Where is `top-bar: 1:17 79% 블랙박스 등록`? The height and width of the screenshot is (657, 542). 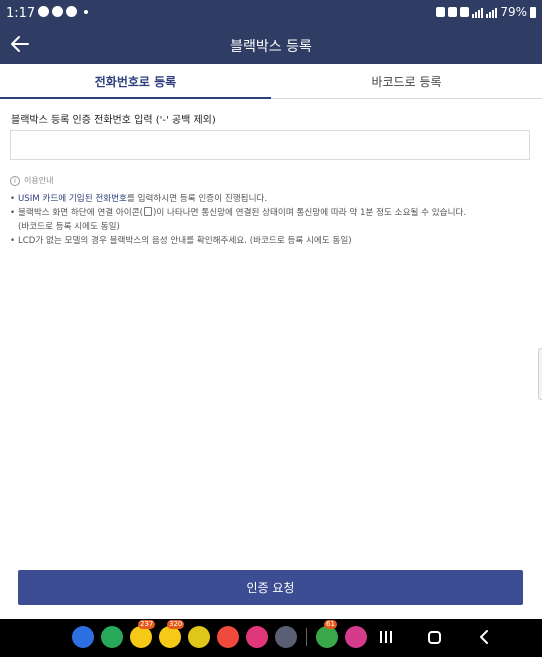 top-bar: 1:17 79% 블랙박스 등록 is located at coordinates (271, 32).